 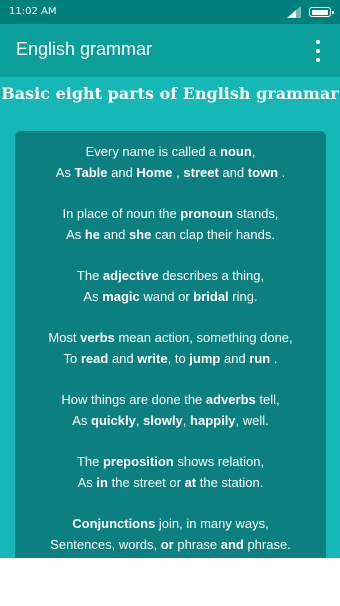 I want to click on verse-line: Most verbs mean action, something done,, so click(x=170, y=337).